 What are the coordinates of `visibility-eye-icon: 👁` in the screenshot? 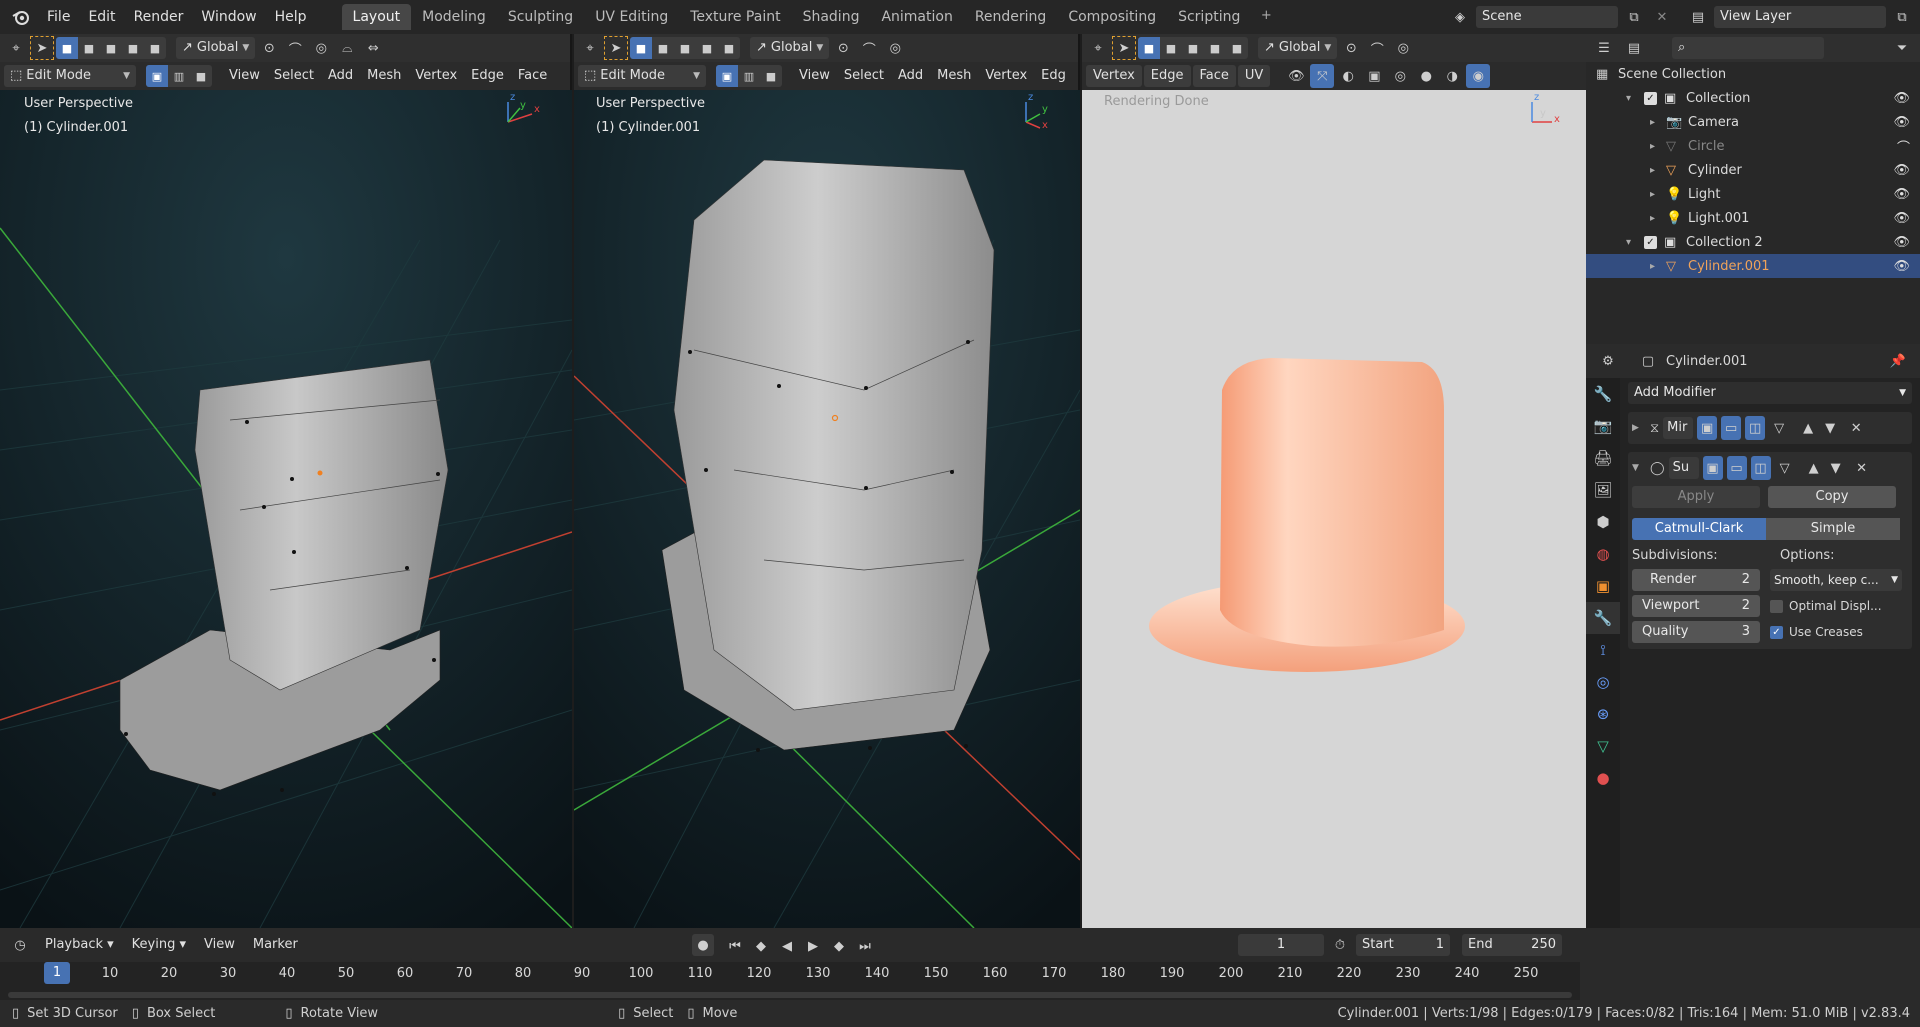 It's located at (1901, 170).